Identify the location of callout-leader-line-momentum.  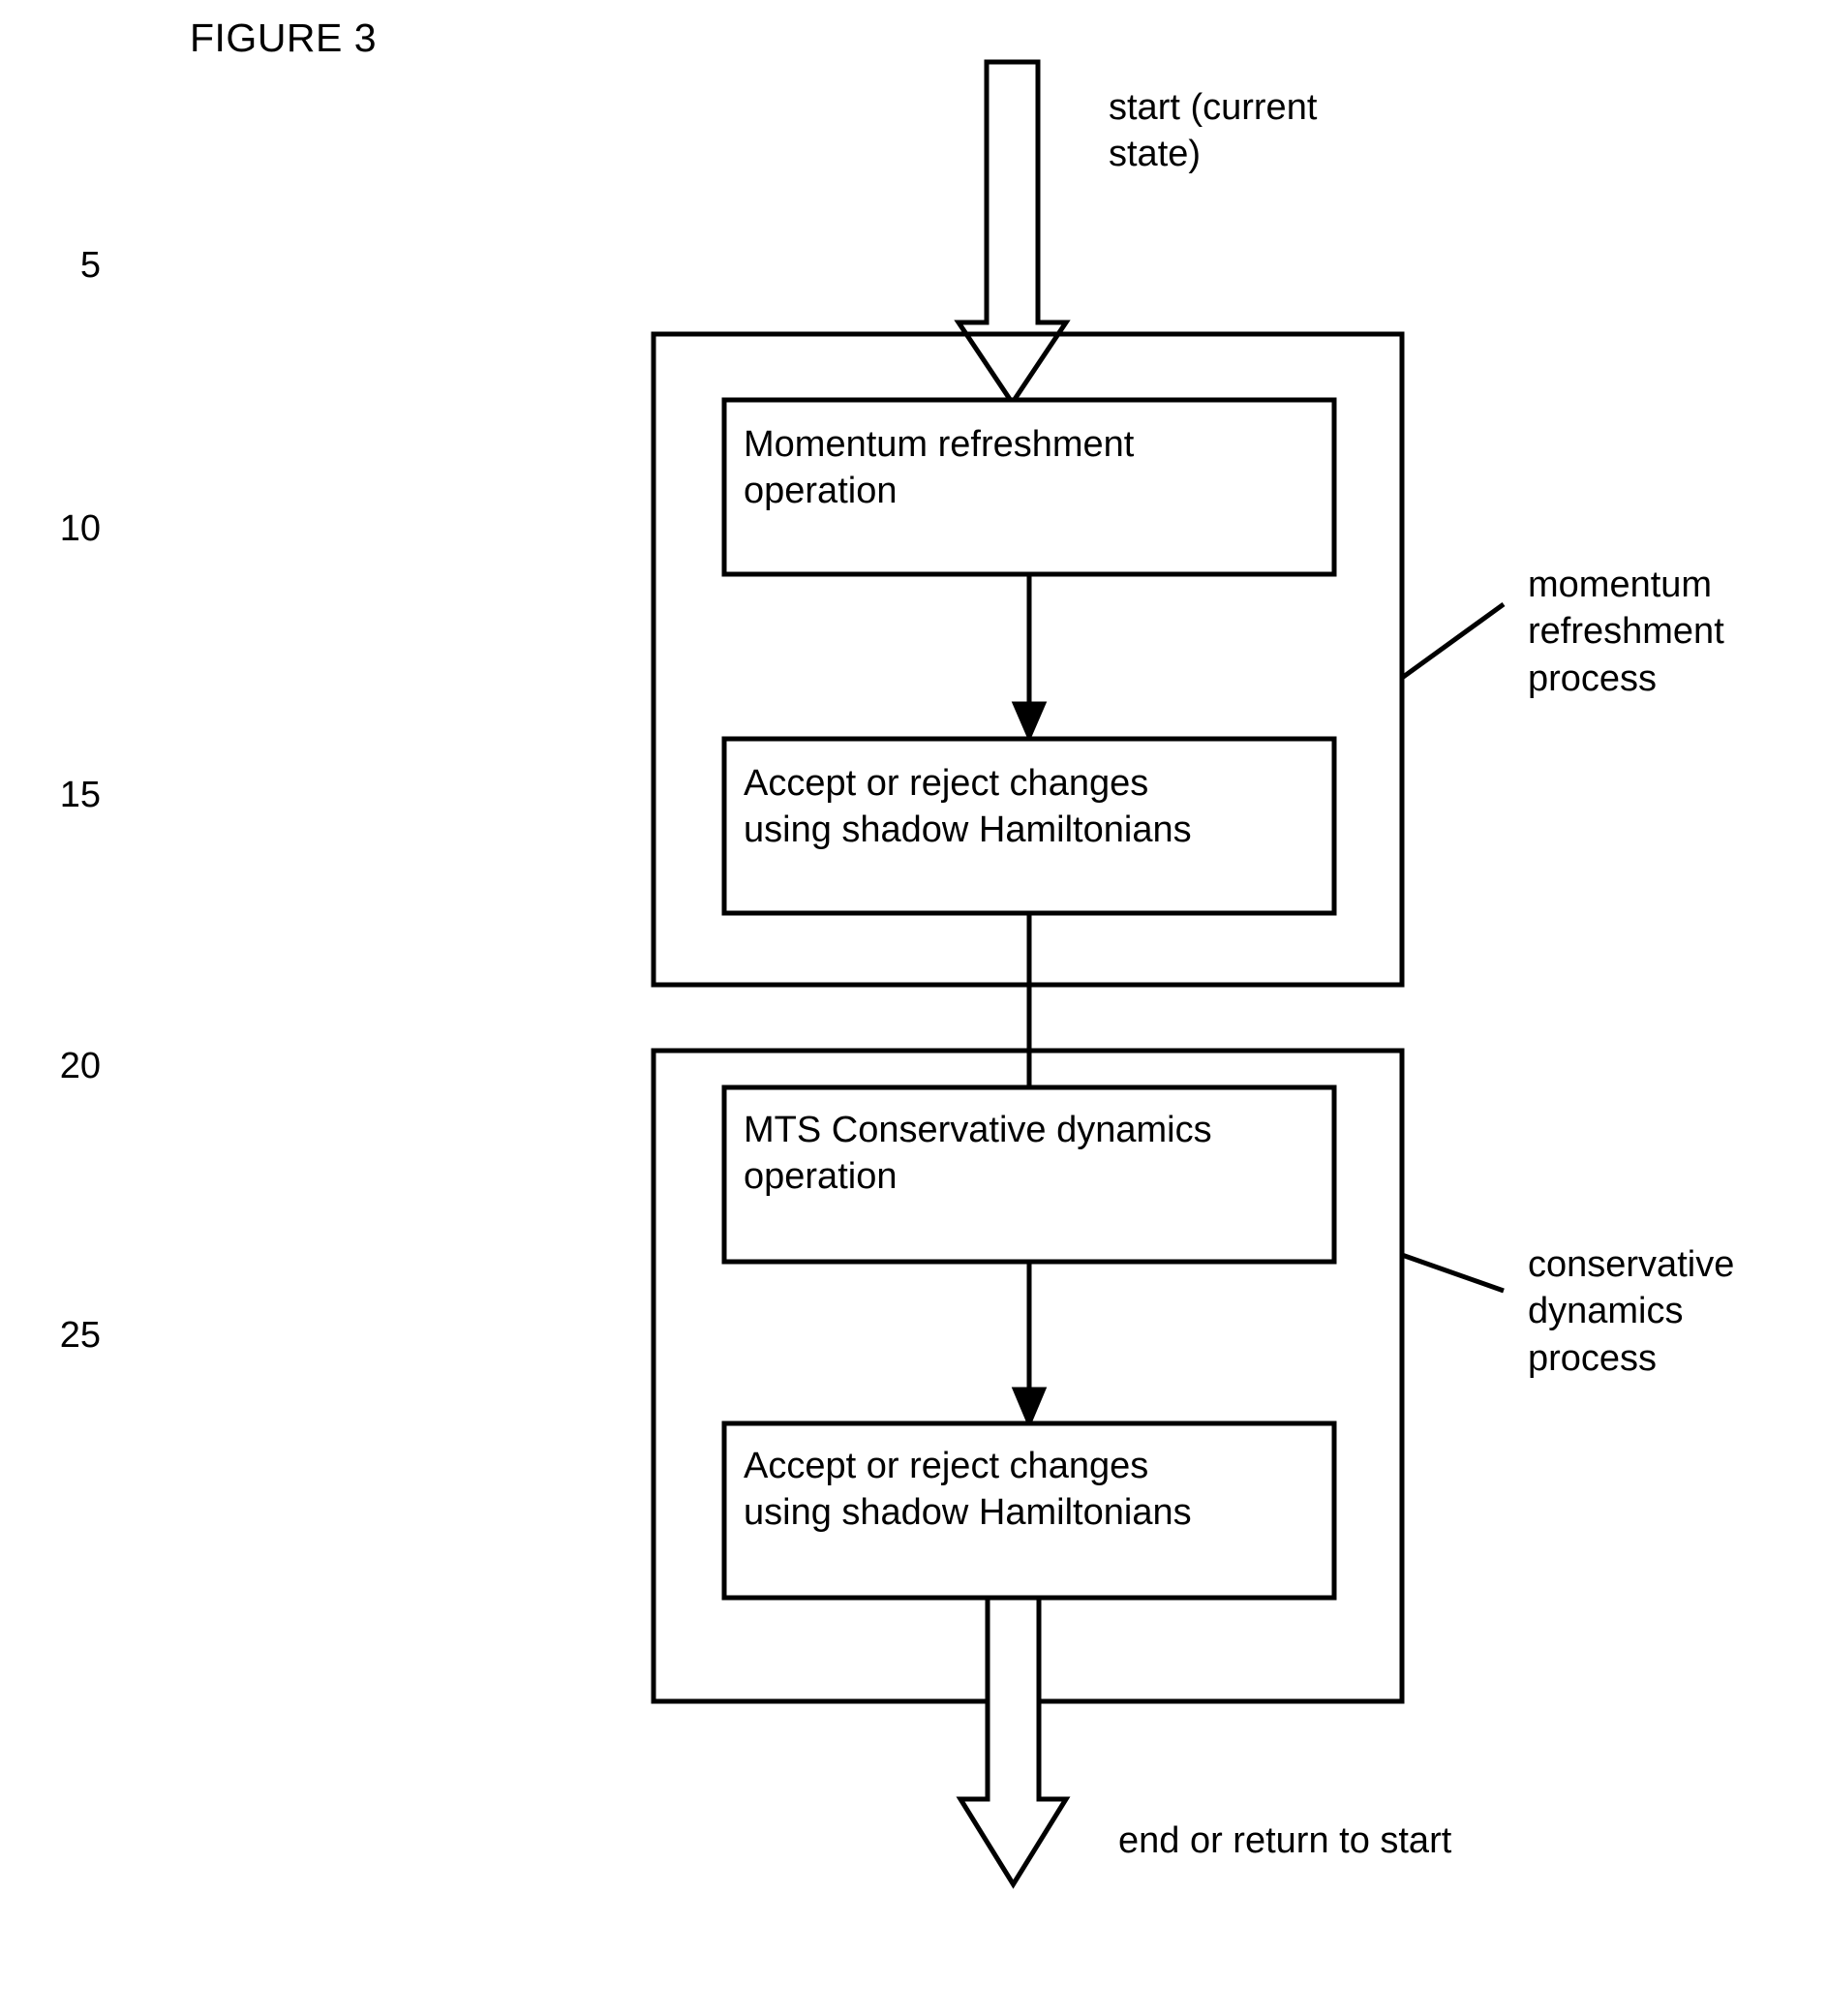
(1453, 641).